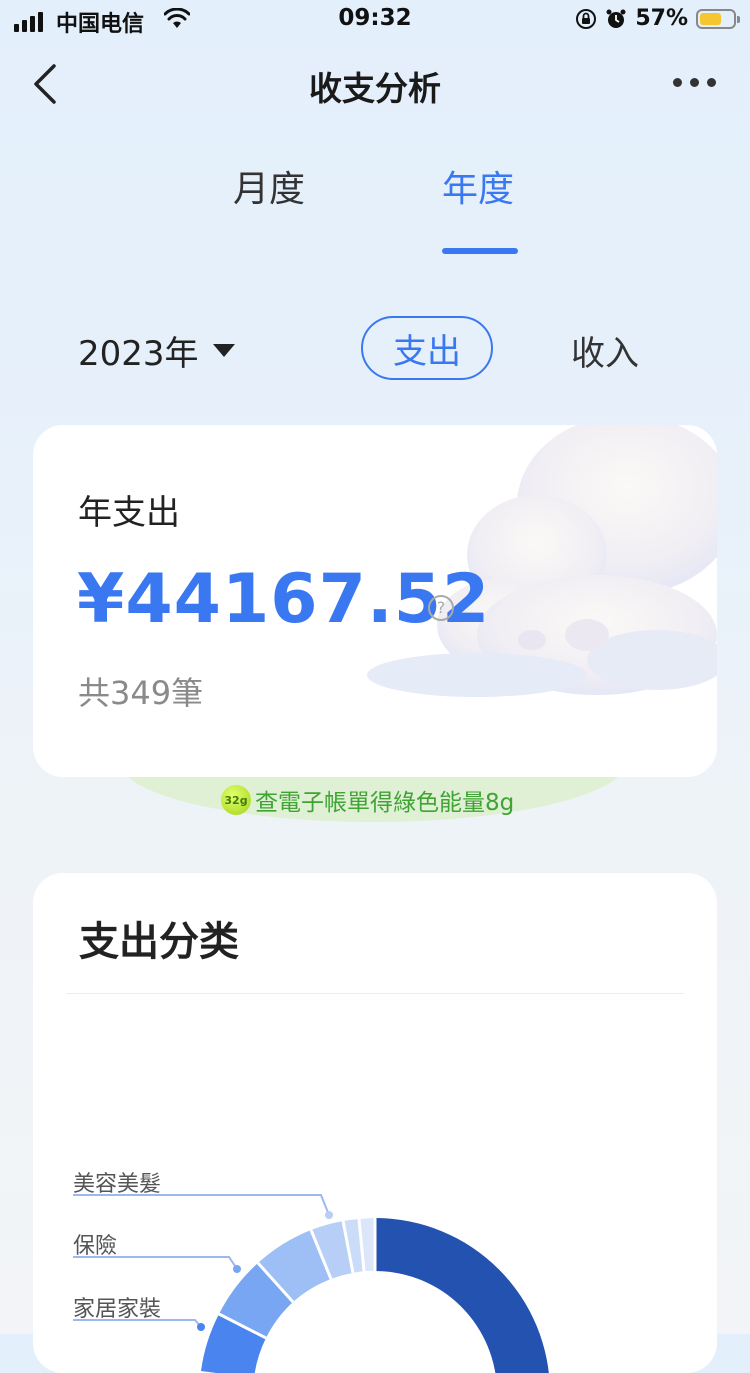  Describe the element at coordinates (375, 21) in the screenshot. I see `status-bar: 中国电信 09:32 57%` at that location.